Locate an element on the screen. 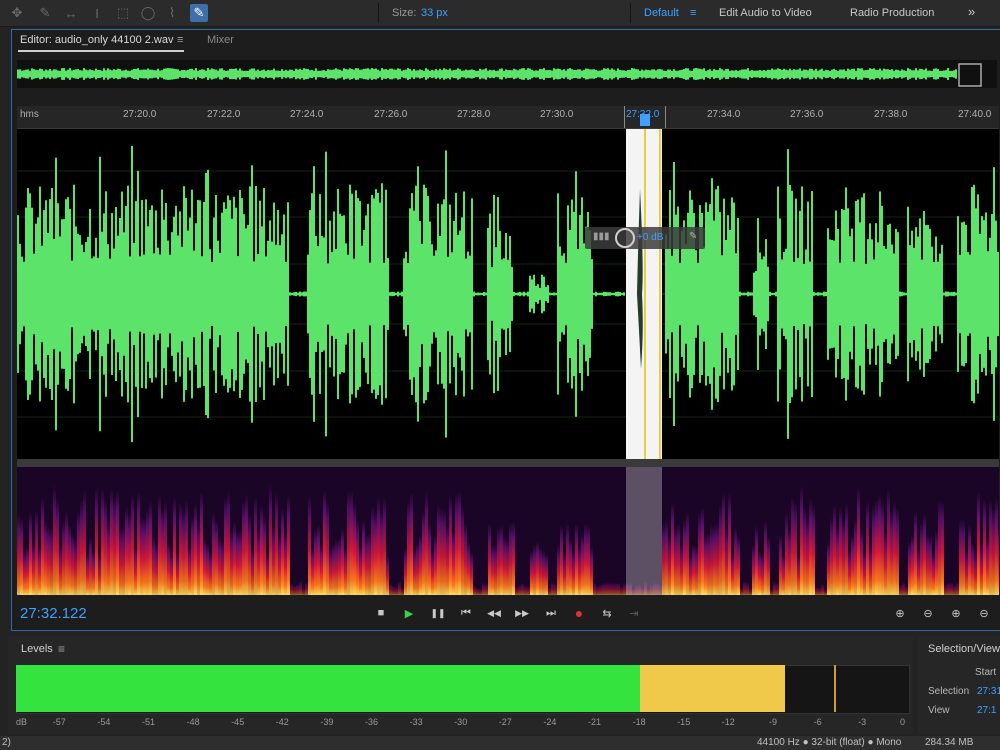  loop-playback-icon: ⇆ is located at coordinates (607, 613).